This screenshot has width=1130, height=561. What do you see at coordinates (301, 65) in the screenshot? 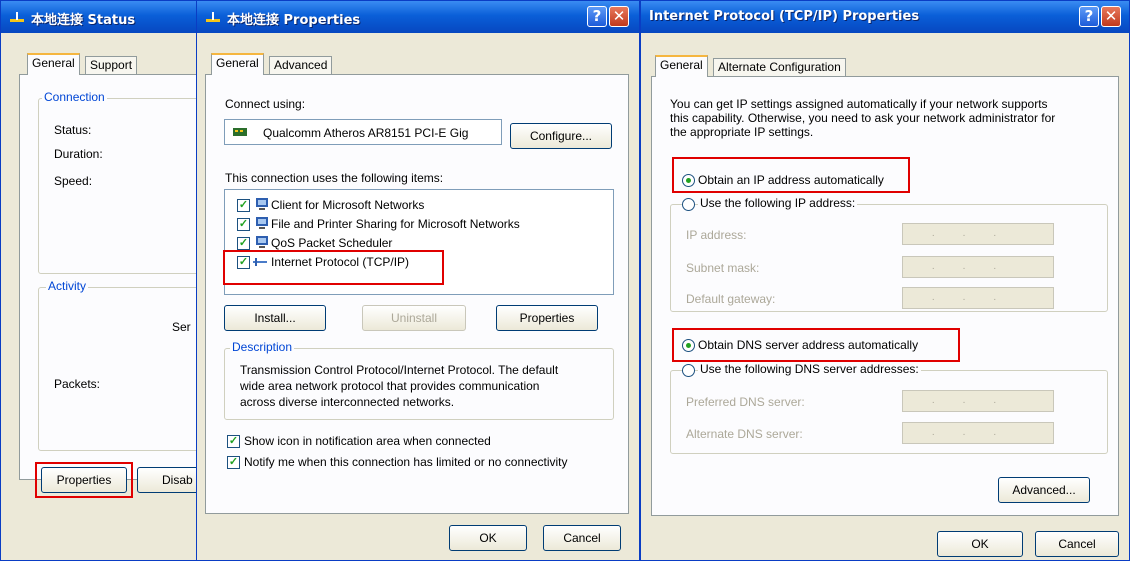
I see `tab-advanced: Advanced` at bounding box center [301, 65].